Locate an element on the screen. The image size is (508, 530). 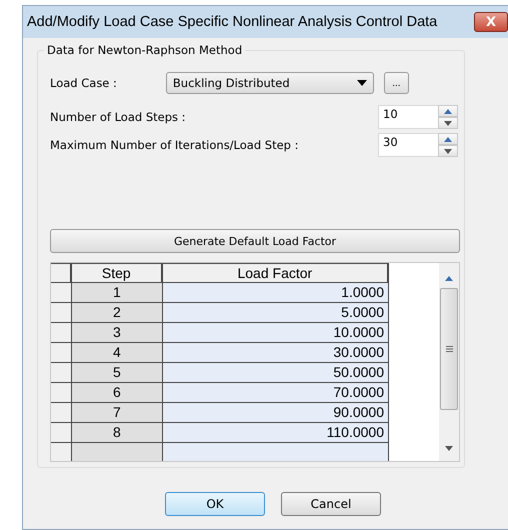
step-cell: 4 is located at coordinates (116, 353).